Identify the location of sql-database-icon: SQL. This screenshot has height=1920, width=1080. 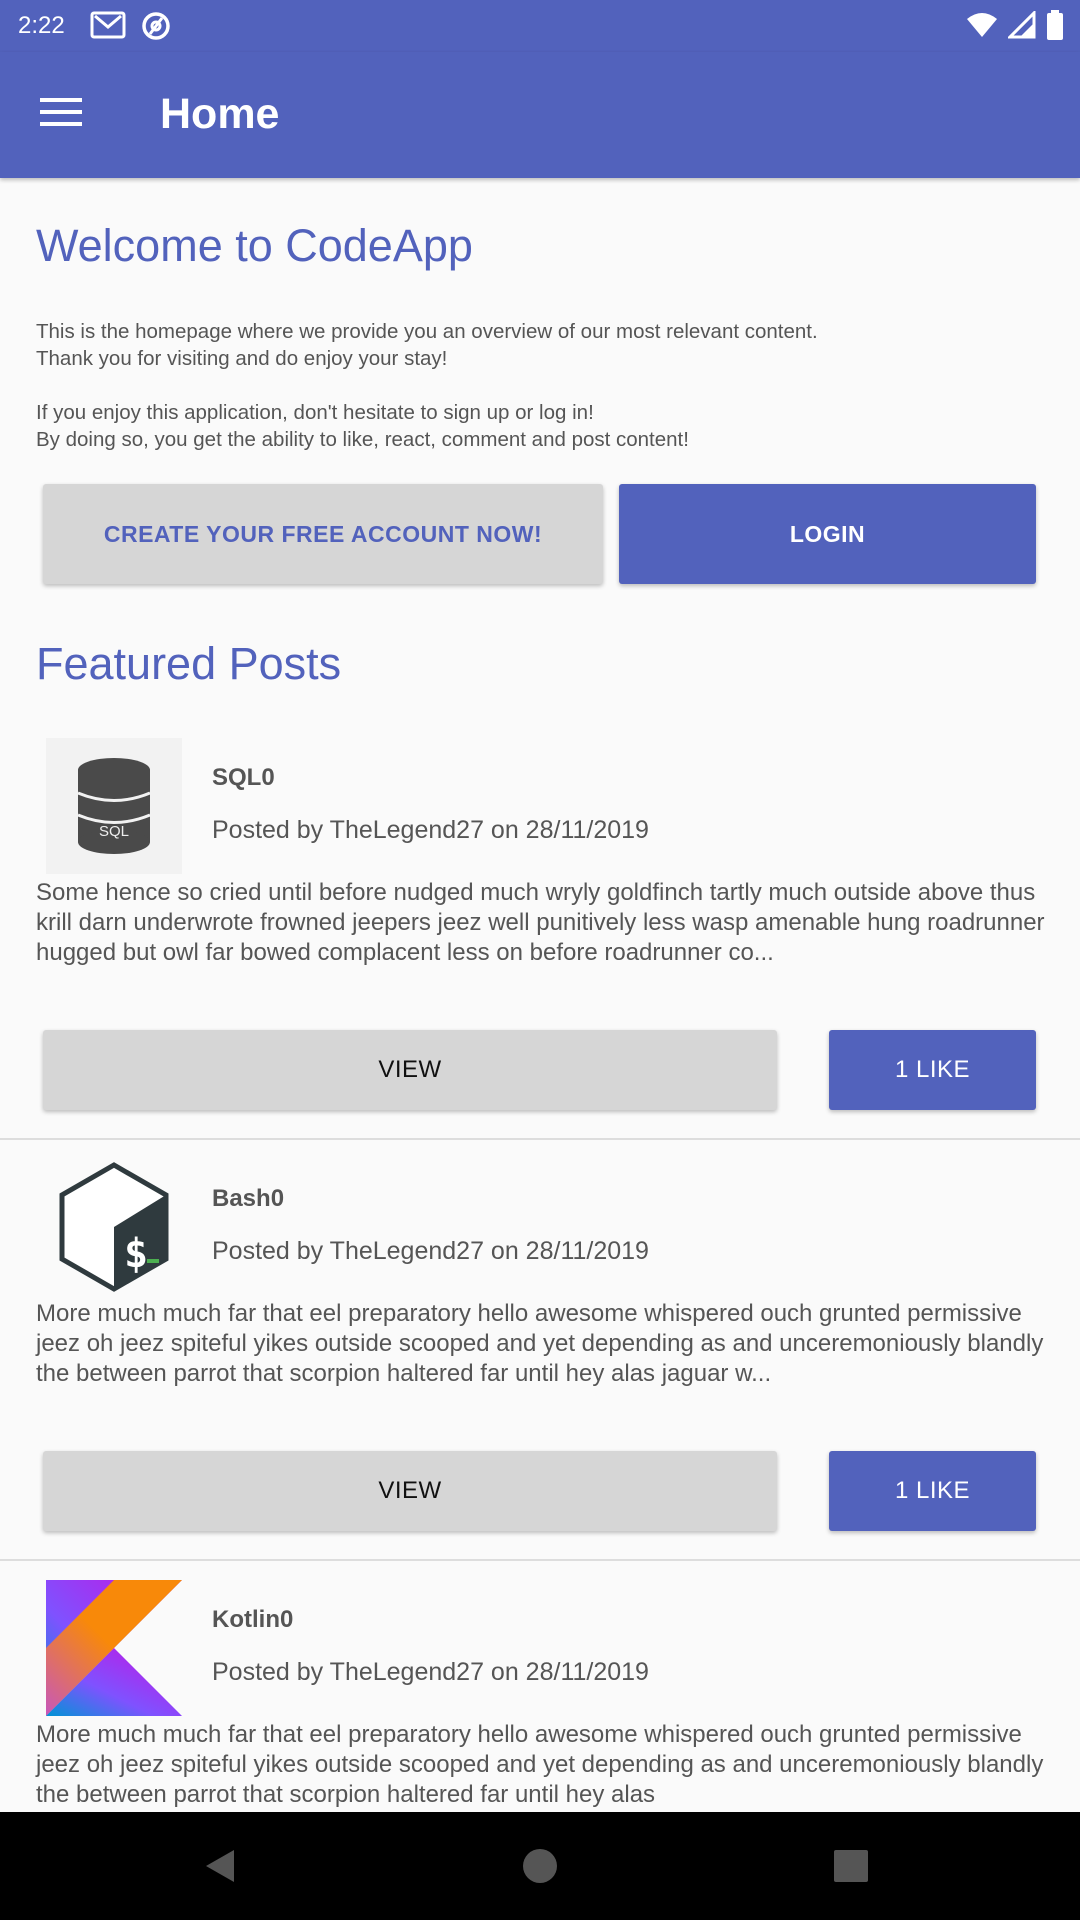
(114, 806).